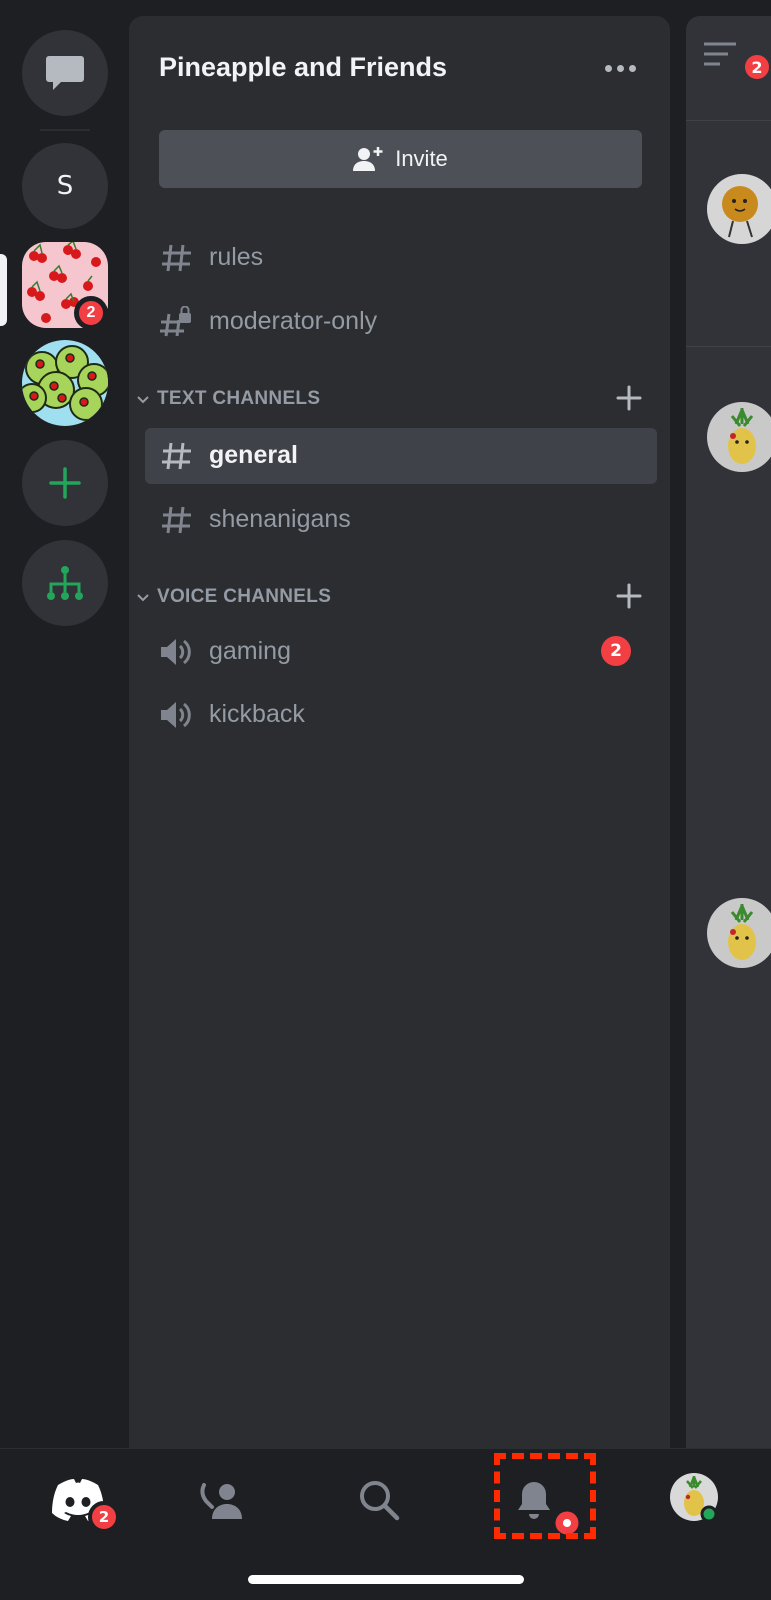 The height and width of the screenshot is (1600, 771). What do you see at coordinates (257, 714) in the screenshot?
I see `channel-label: kickback` at bounding box center [257, 714].